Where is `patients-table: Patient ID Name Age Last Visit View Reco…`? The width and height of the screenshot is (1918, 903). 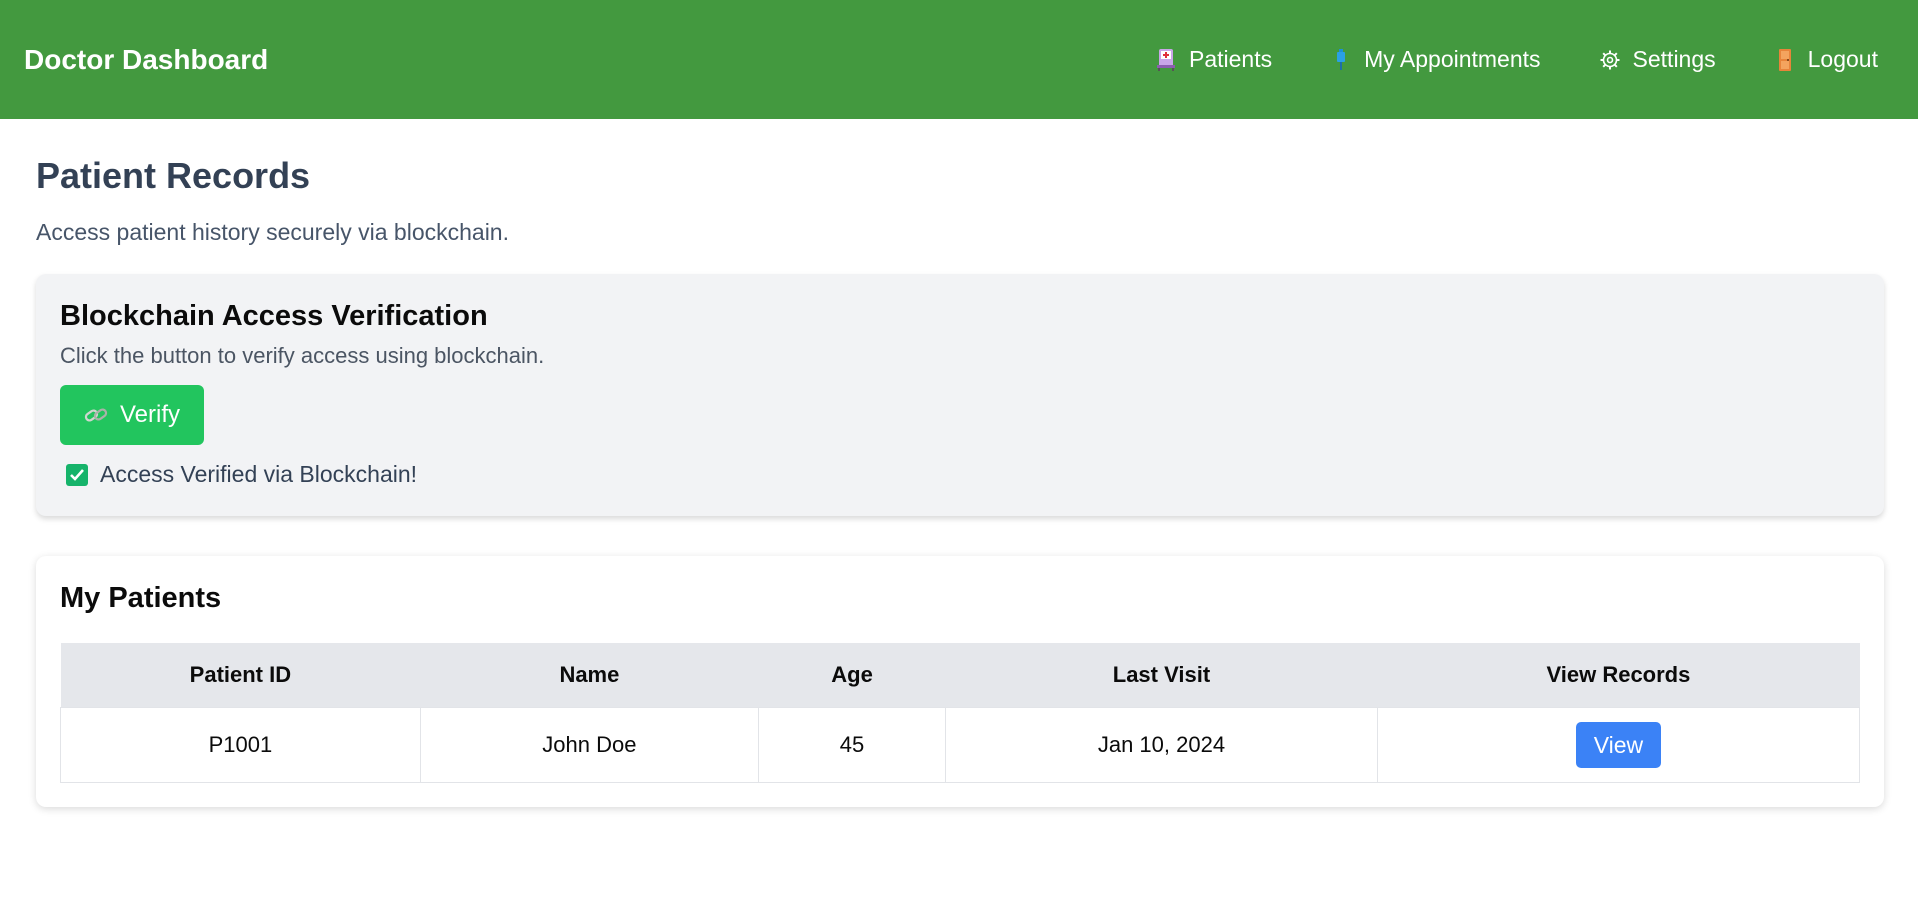 patients-table: Patient ID Name Age Last Visit View Reco… is located at coordinates (960, 713).